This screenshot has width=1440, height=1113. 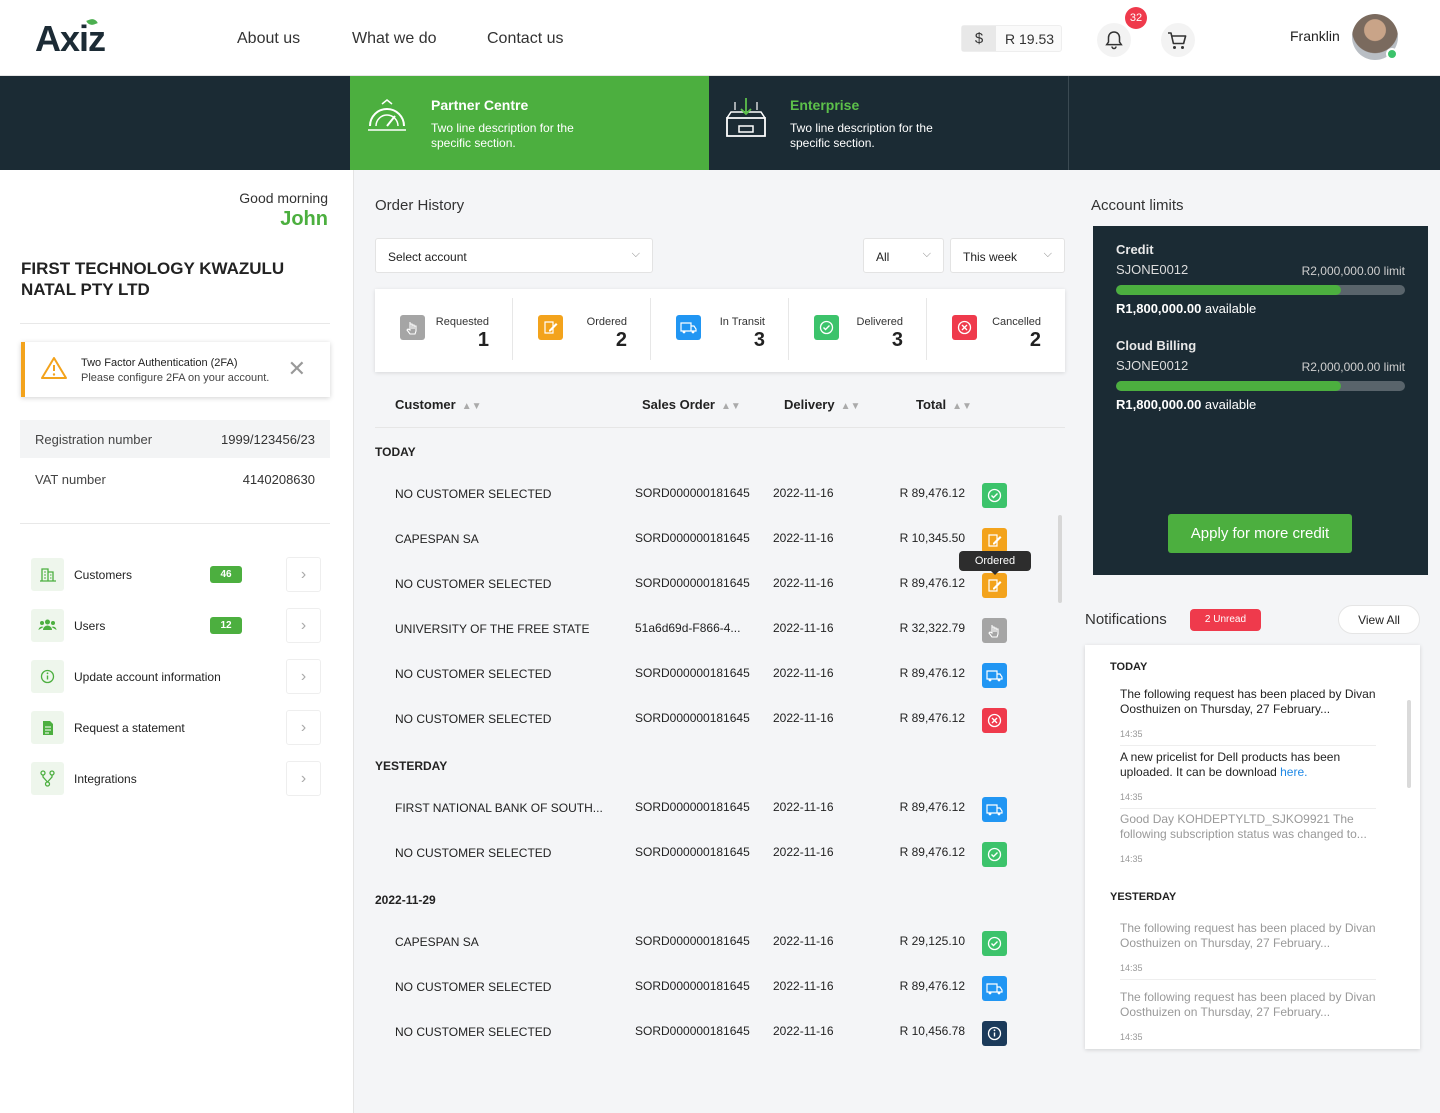 I want to click on axiz-logo: Axiz, so click(x=70, y=38).